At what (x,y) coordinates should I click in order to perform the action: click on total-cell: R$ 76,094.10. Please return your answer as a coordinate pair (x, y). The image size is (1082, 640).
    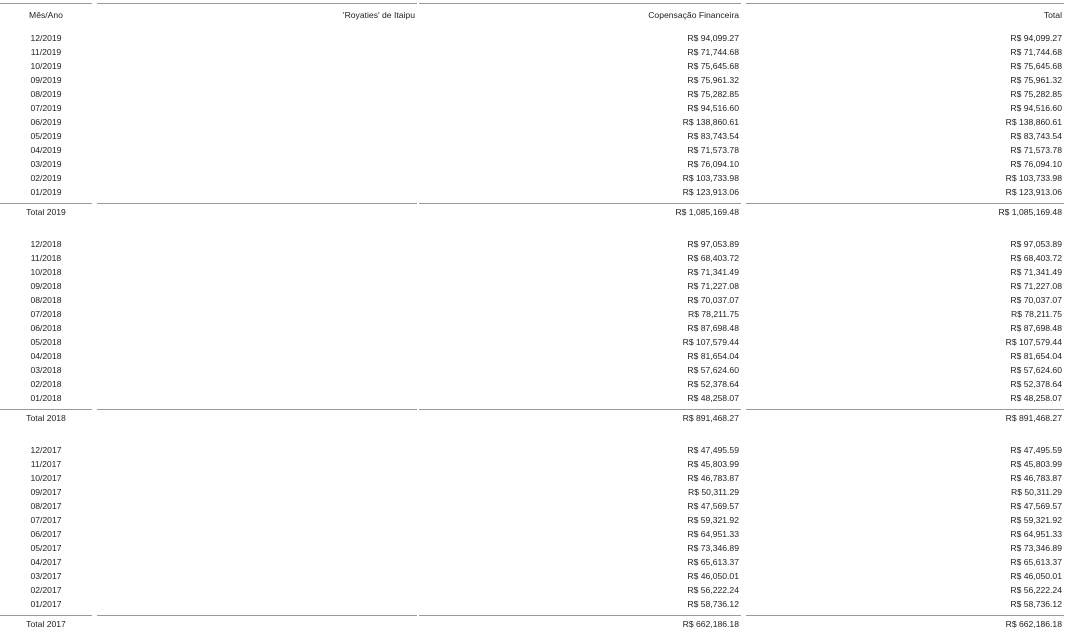
    Looking at the image, I should click on (1036, 164).